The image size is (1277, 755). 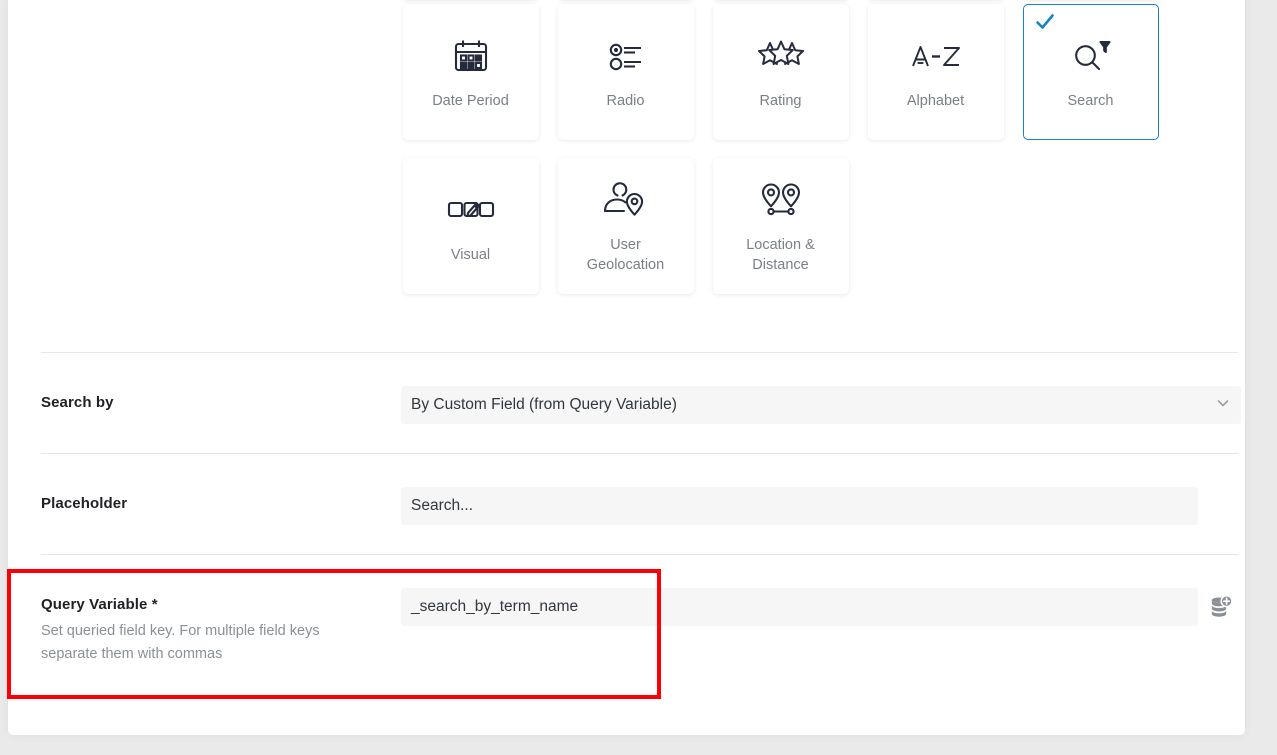 What do you see at coordinates (1223, 405) in the screenshot?
I see `chevron-down-icon` at bounding box center [1223, 405].